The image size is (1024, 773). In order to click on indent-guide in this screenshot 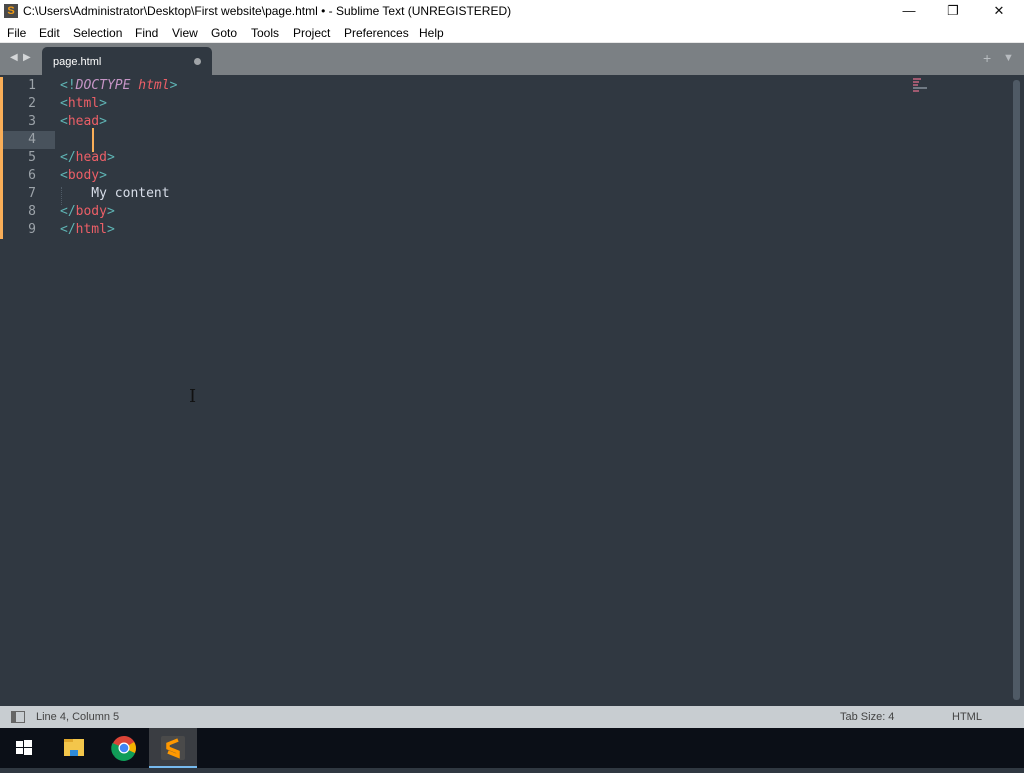, I will do `click(61, 196)`.